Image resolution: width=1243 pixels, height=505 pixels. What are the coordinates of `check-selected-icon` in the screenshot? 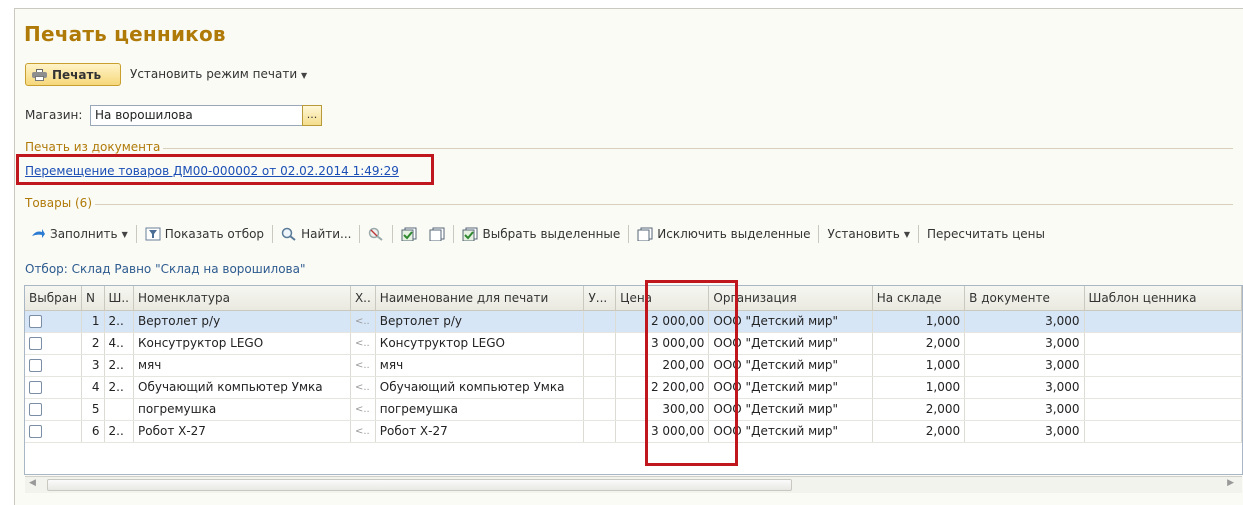 It's located at (470, 234).